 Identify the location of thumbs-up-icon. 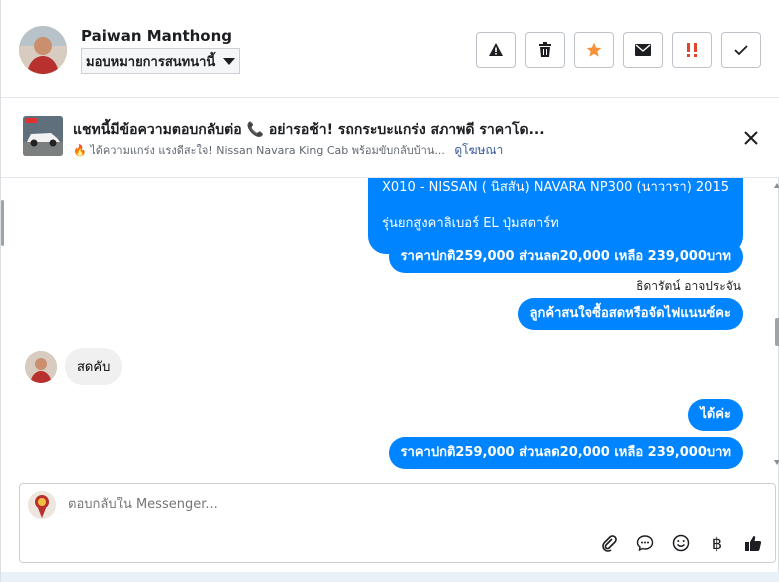
(753, 543).